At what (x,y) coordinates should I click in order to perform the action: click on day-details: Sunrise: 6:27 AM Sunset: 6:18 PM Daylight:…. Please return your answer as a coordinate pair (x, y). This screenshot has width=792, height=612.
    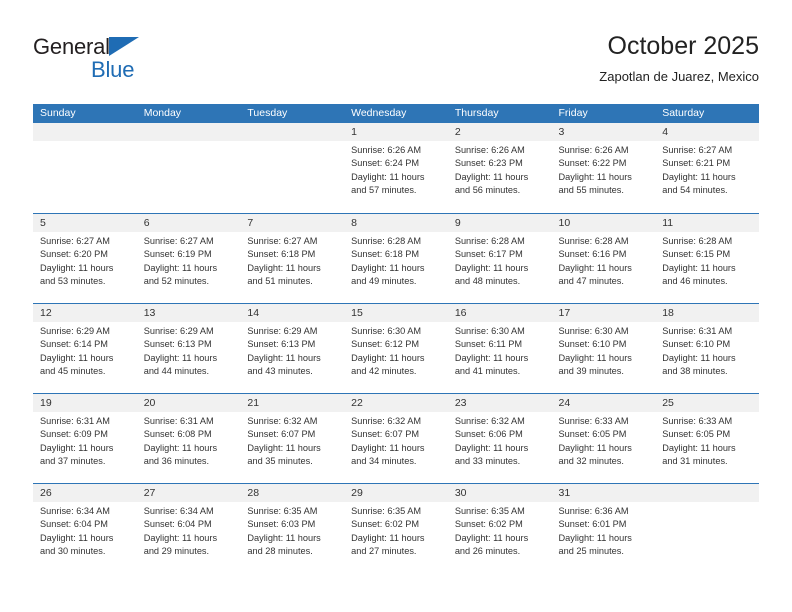
    Looking at the image, I should click on (292, 260).